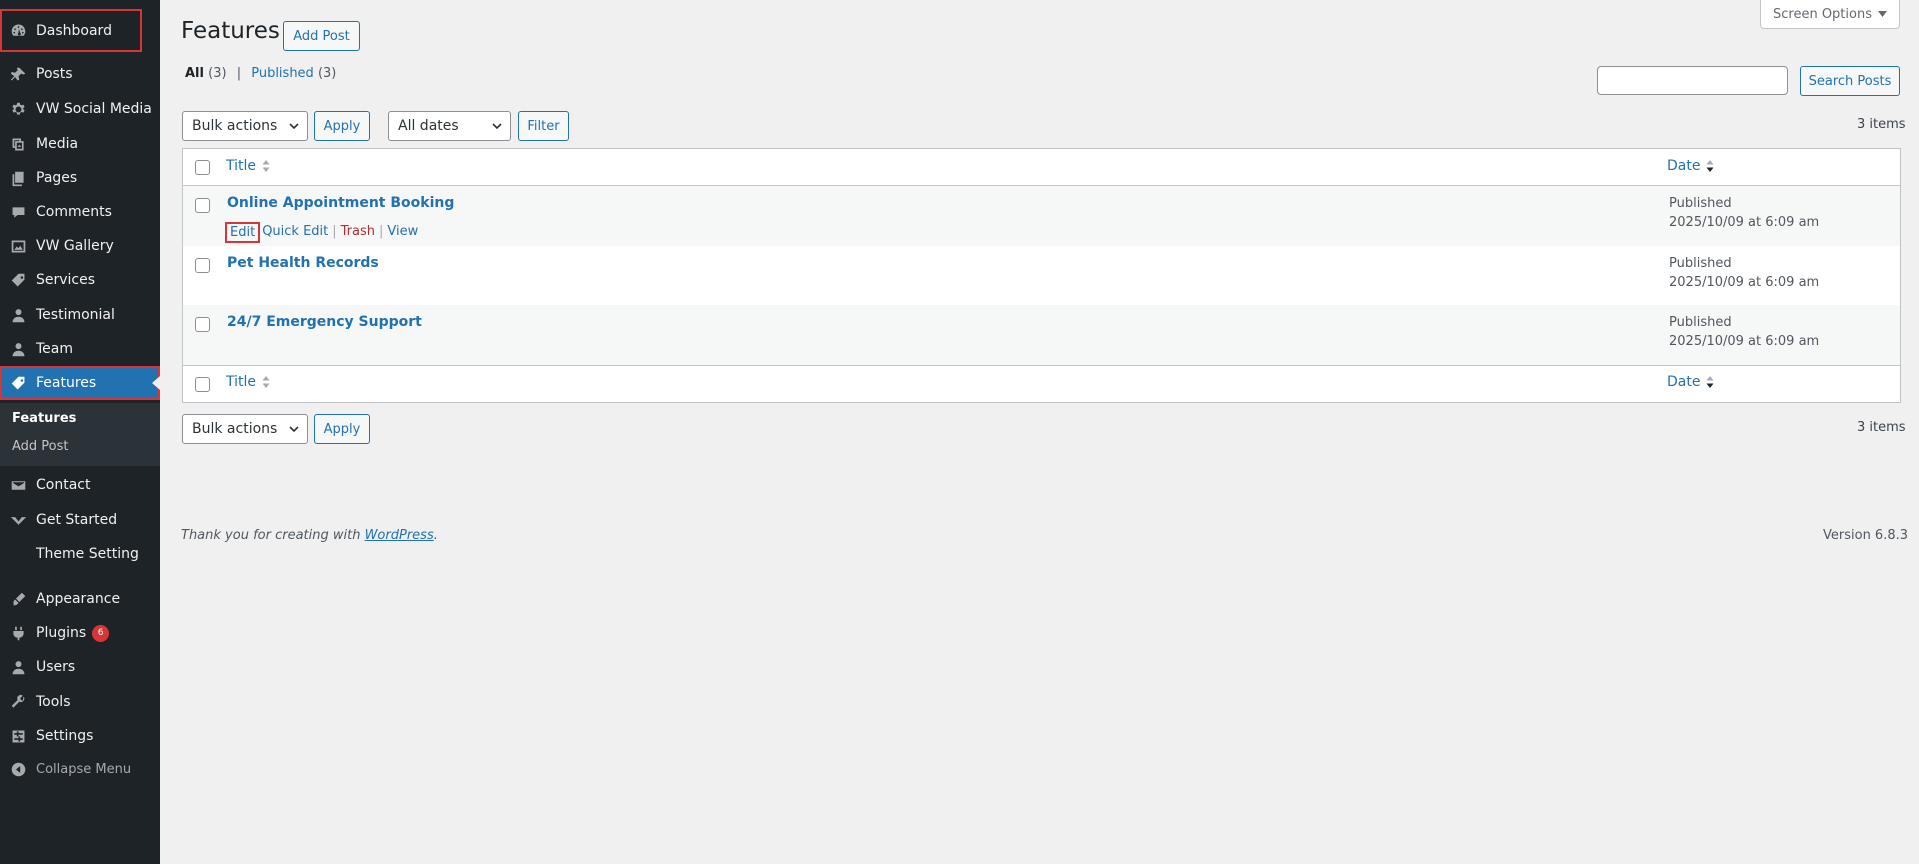  What do you see at coordinates (342, 429) in the screenshot?
I see `apply-button-bottom: Apply` at bounding box center [342, 429].